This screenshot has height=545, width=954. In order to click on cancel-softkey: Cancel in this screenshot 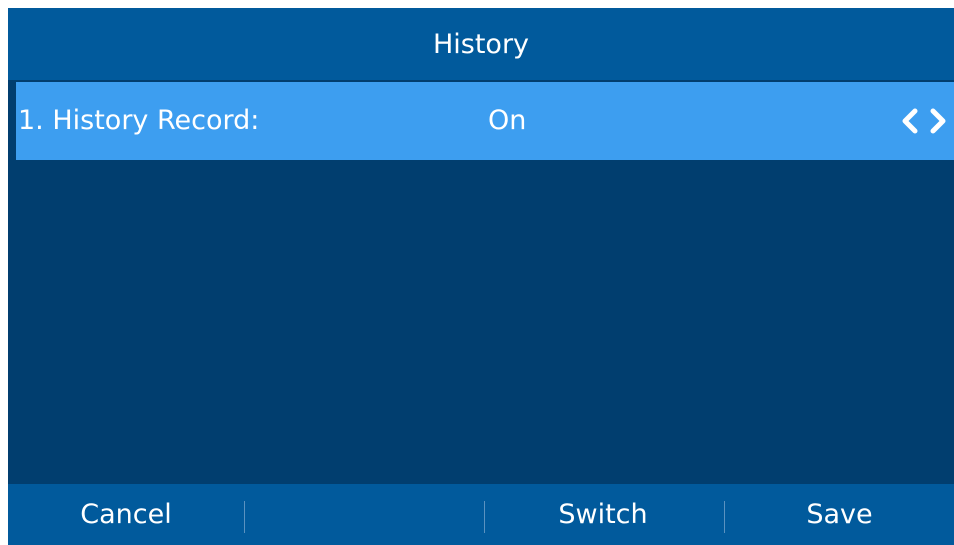, I will do `click(126, 514)`.